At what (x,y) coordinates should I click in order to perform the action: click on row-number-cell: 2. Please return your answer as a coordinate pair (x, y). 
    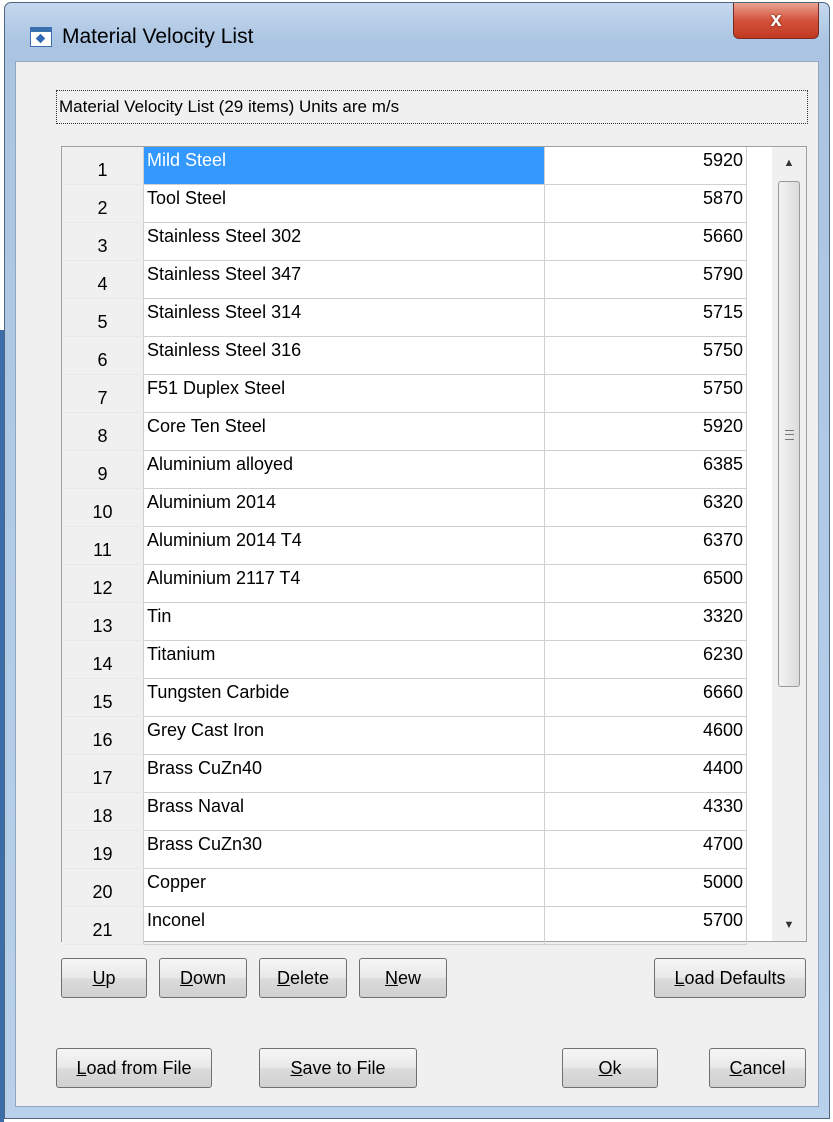
    Looking at the image, I should click on (103, 204).